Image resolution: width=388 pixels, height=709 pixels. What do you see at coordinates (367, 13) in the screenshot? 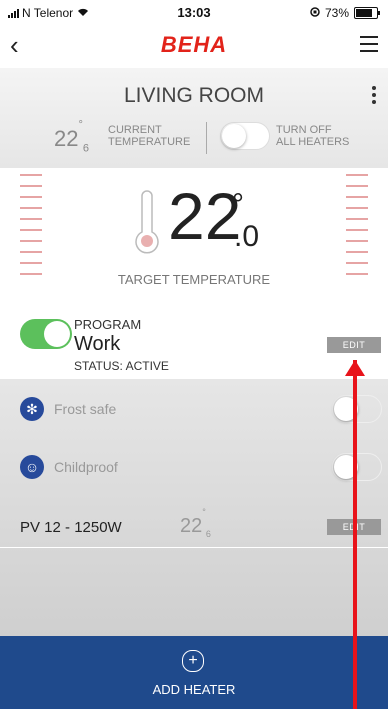
I see `battery-icon` at bounding box center [367, 13].